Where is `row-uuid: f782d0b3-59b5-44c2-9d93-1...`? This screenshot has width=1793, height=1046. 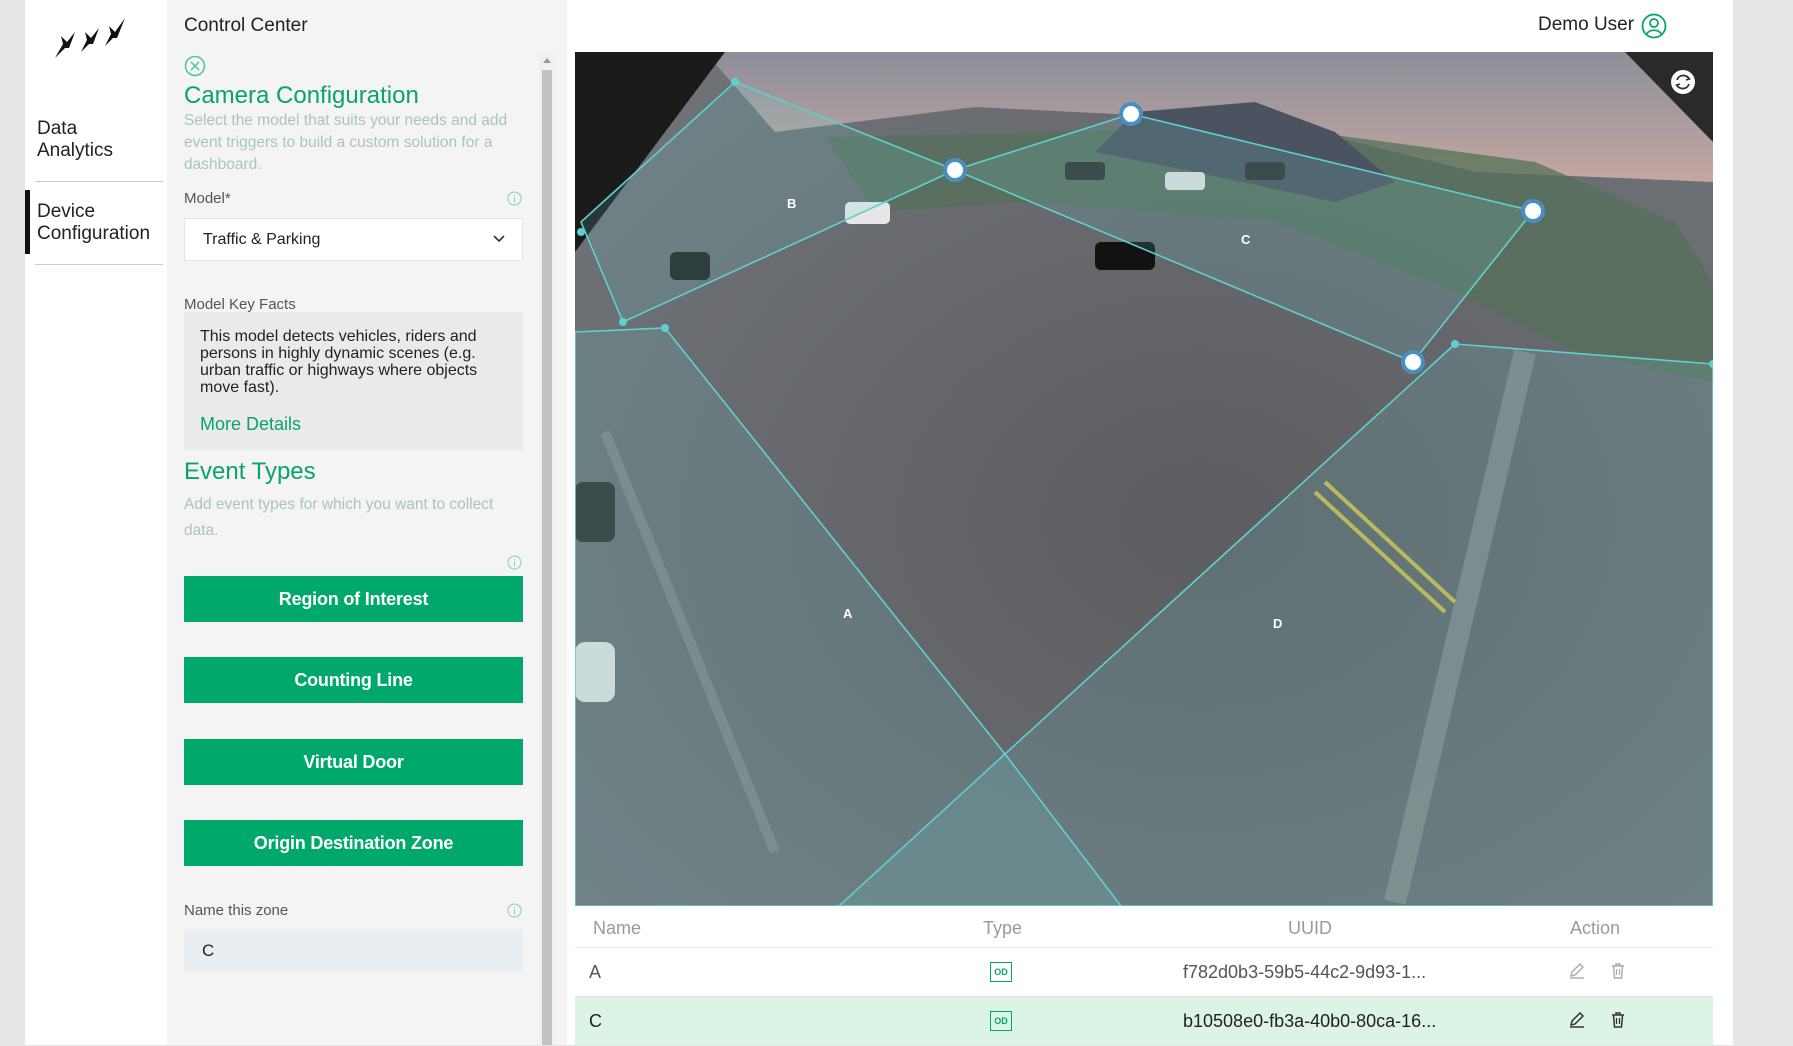
row-uuid: f782d0b3-59b5-44c2-9d93-1... is located at coordinates (1305, 972).